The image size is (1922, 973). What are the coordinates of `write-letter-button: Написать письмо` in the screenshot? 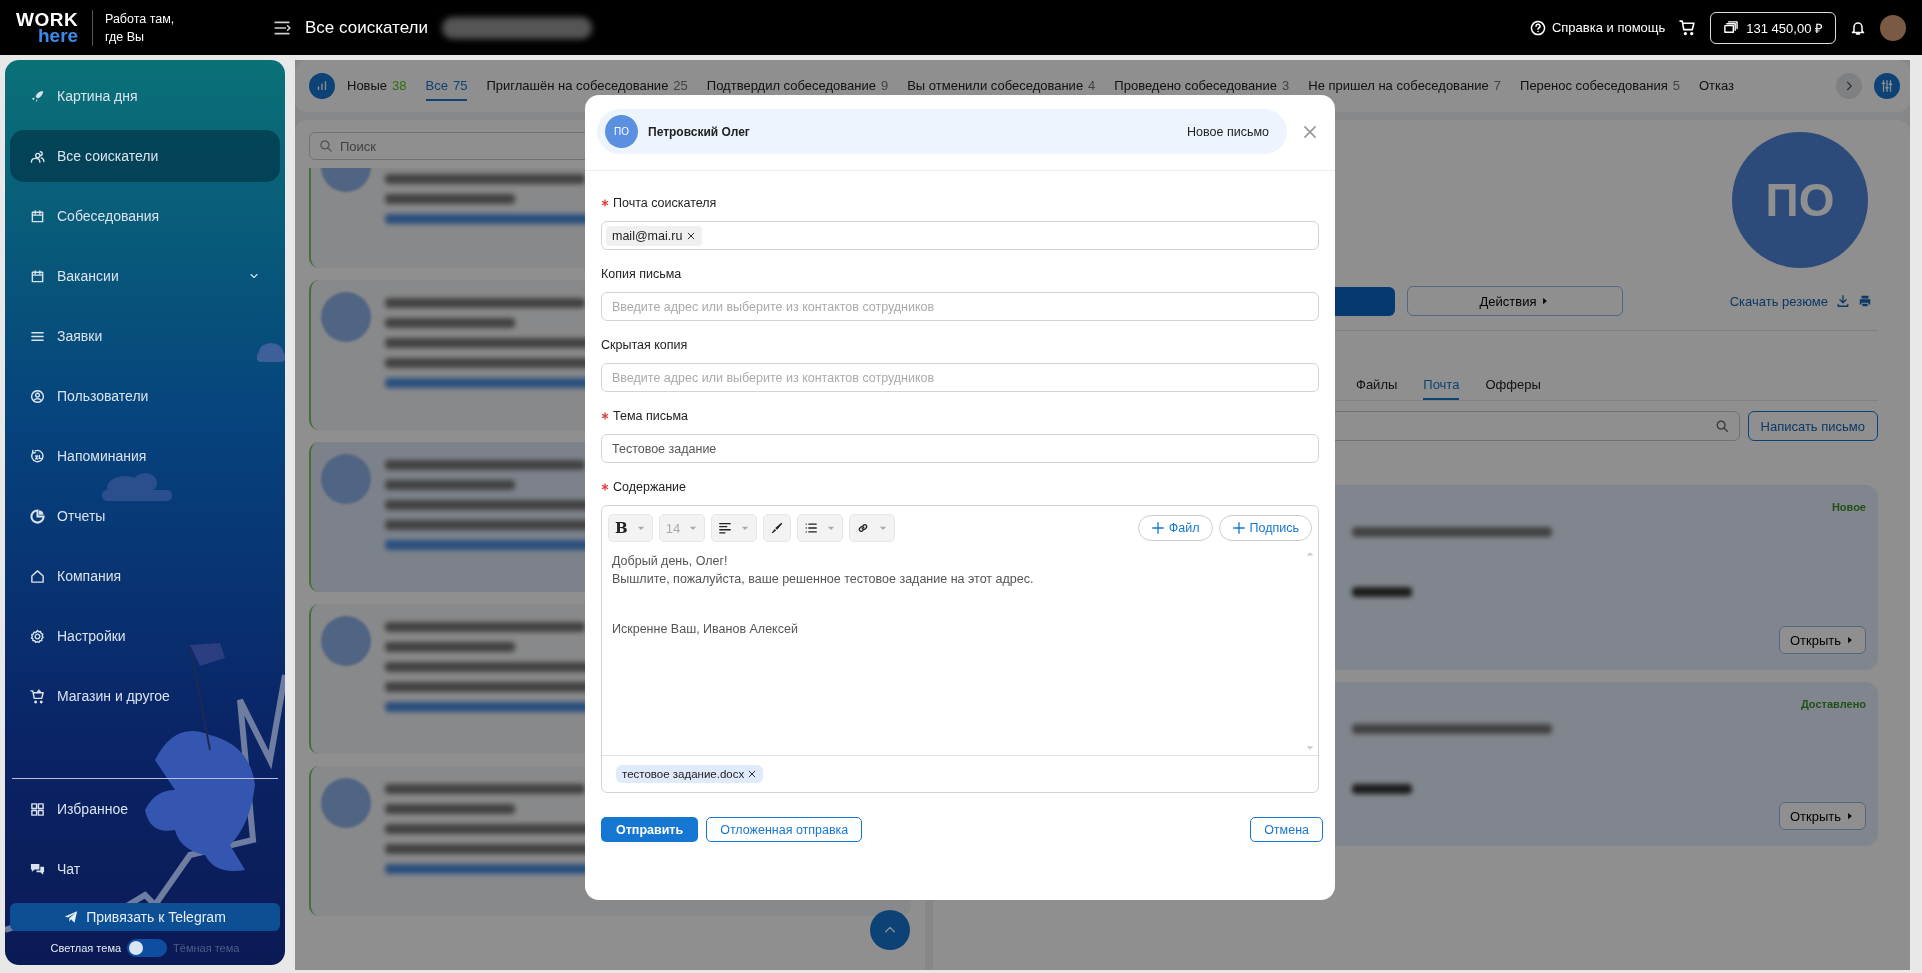 It's located at (1812, 426).